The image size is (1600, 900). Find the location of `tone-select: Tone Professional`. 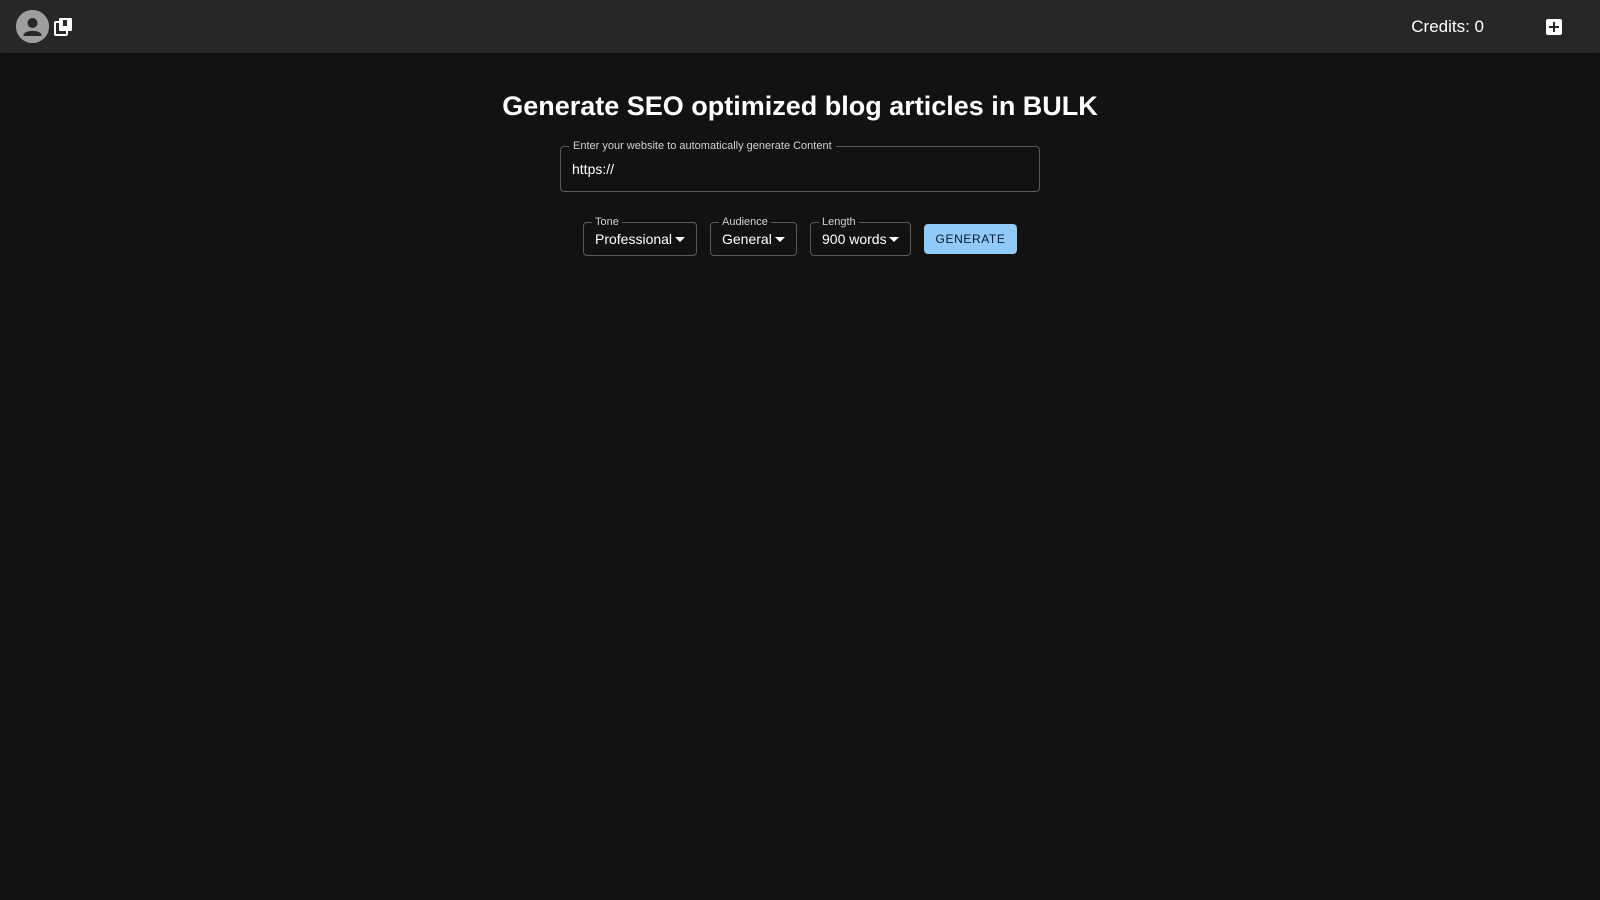

tone-select: Tone Professional is located at coordinates (640, 235).